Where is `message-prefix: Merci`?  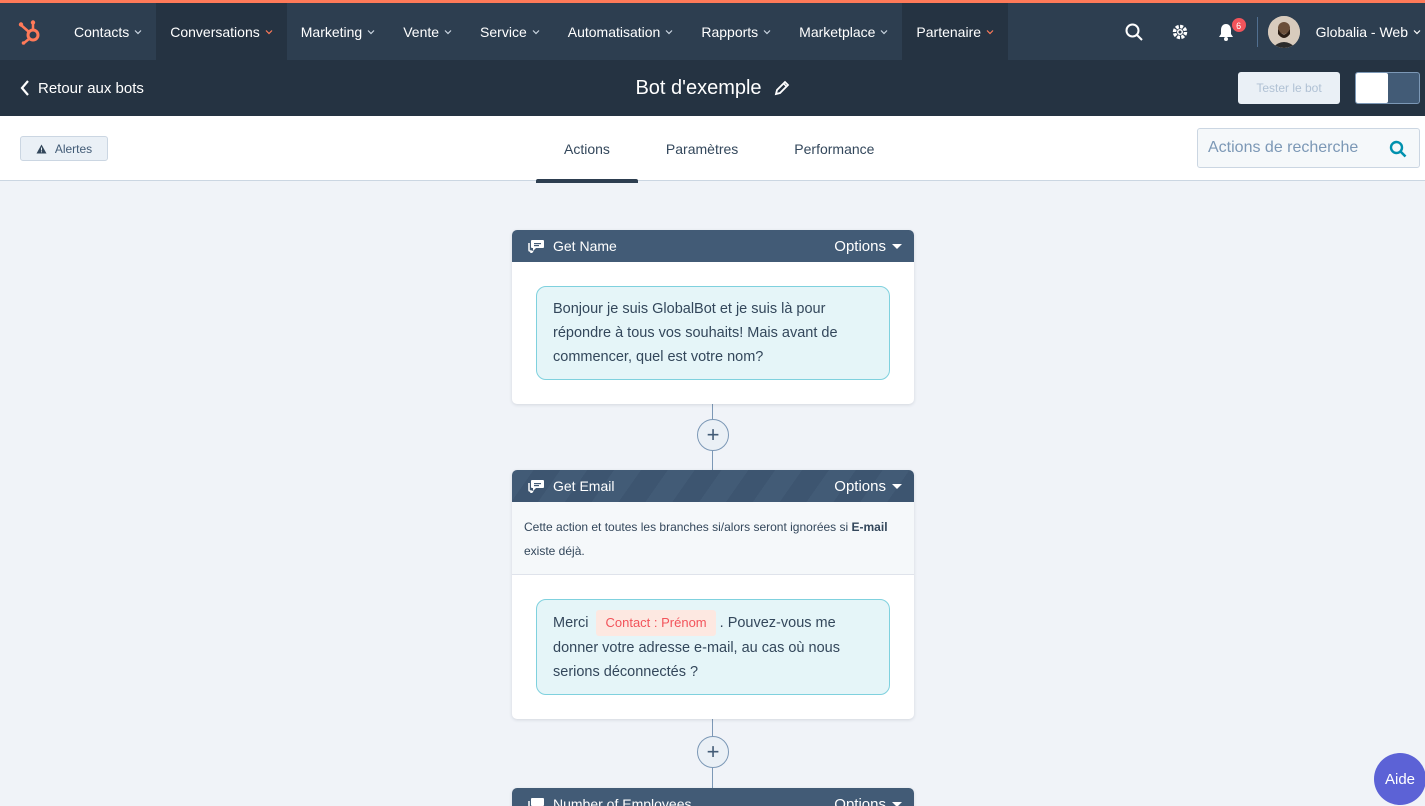 message-prefix: Merci is located at coordinates (573, 623).